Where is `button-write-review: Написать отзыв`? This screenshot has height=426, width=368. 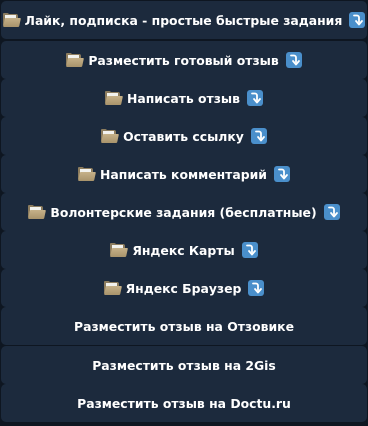 button-write-review: Написать отзыв is located at coordinates (184, 98).